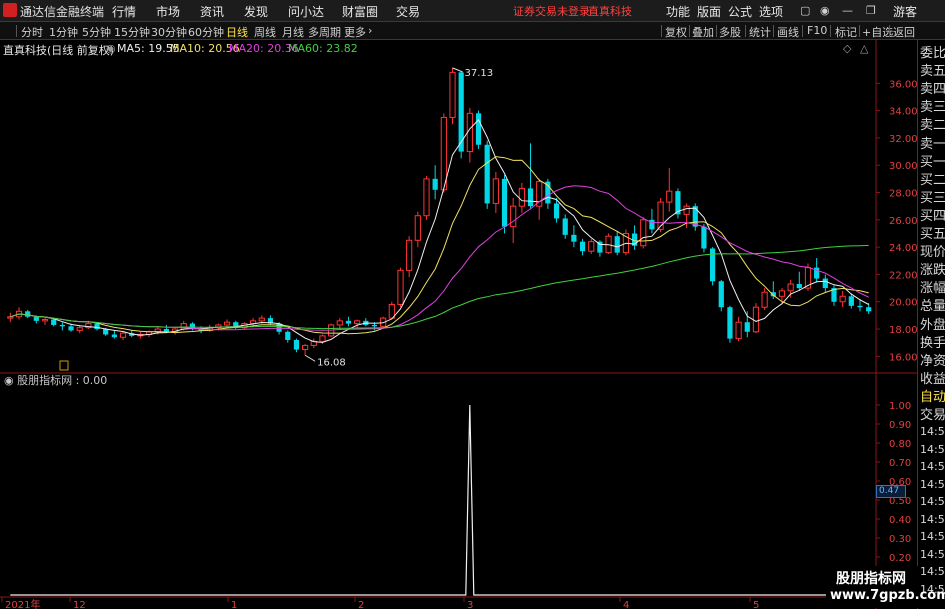  I want to click on quote-field-label: 买五, so click(932, 234).